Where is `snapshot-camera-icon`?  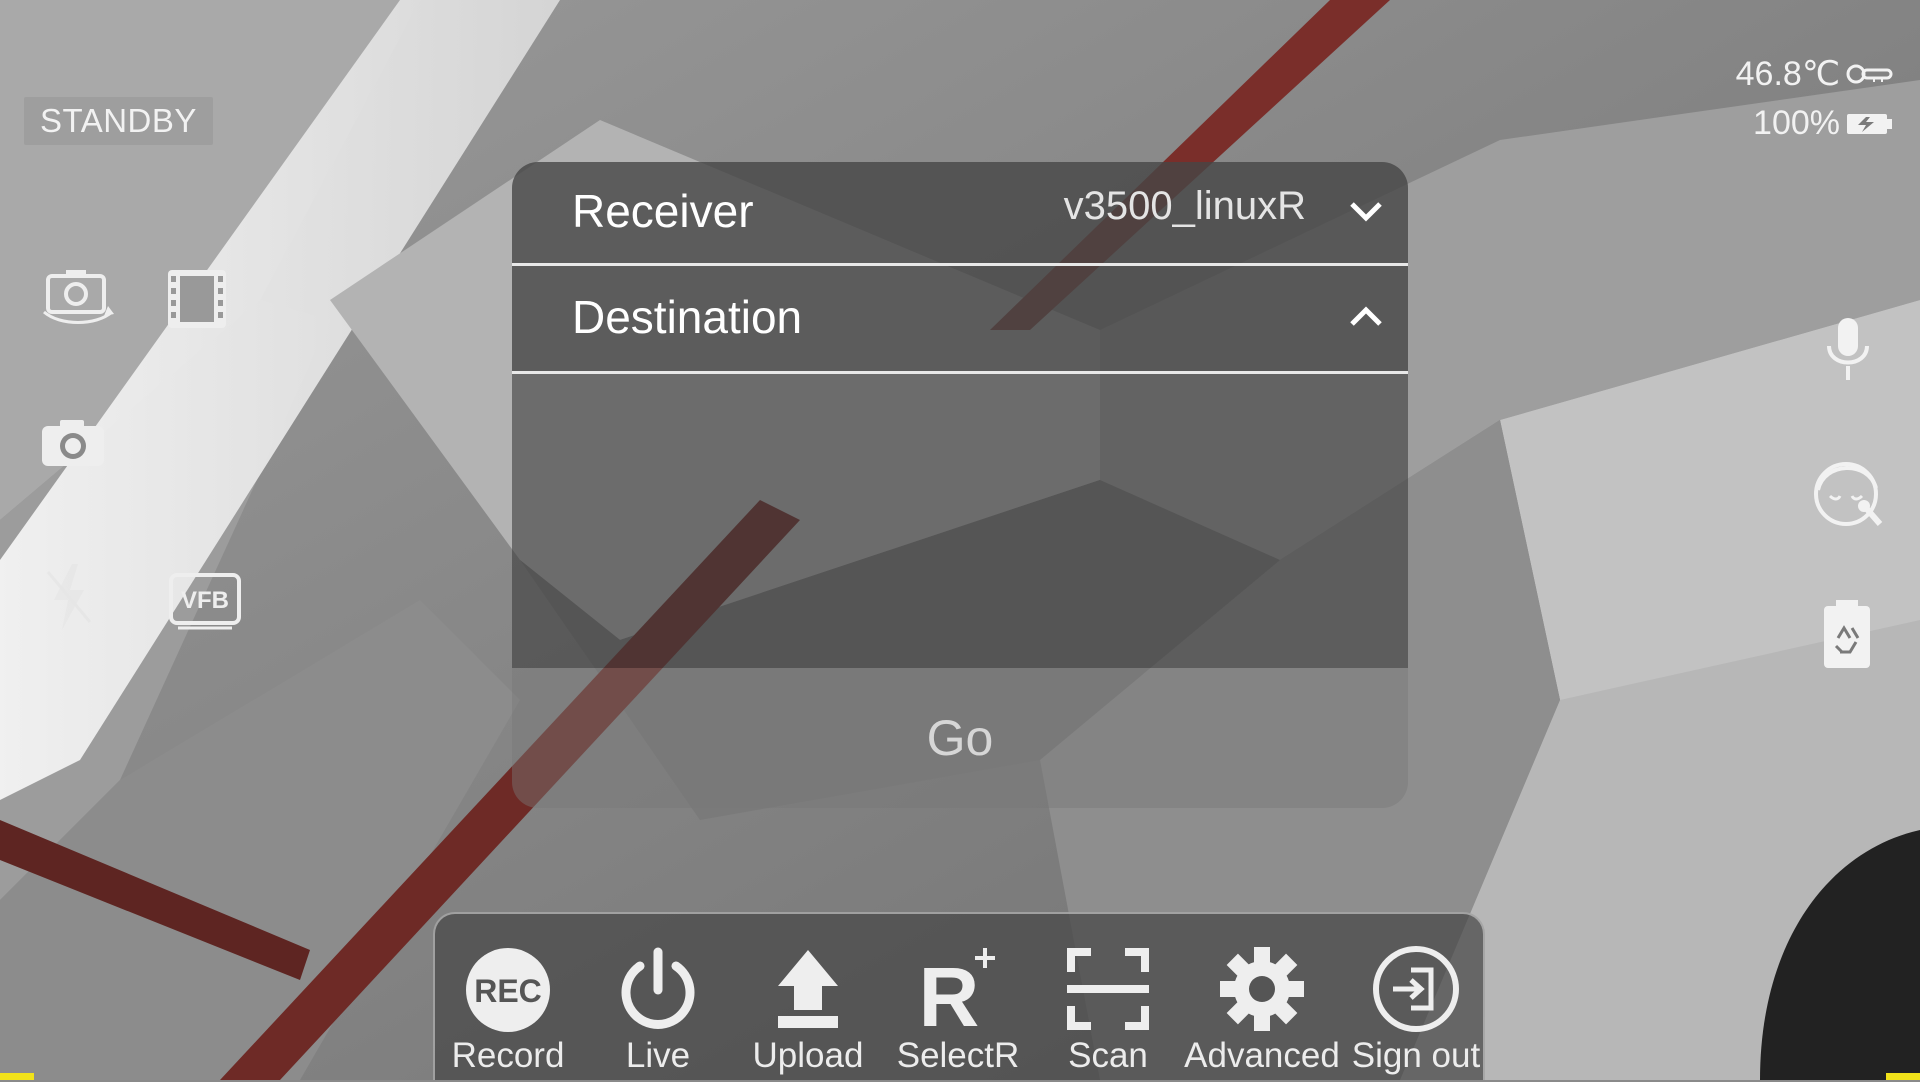
snapshot-camera-icon is located at coordinates (73, 443).